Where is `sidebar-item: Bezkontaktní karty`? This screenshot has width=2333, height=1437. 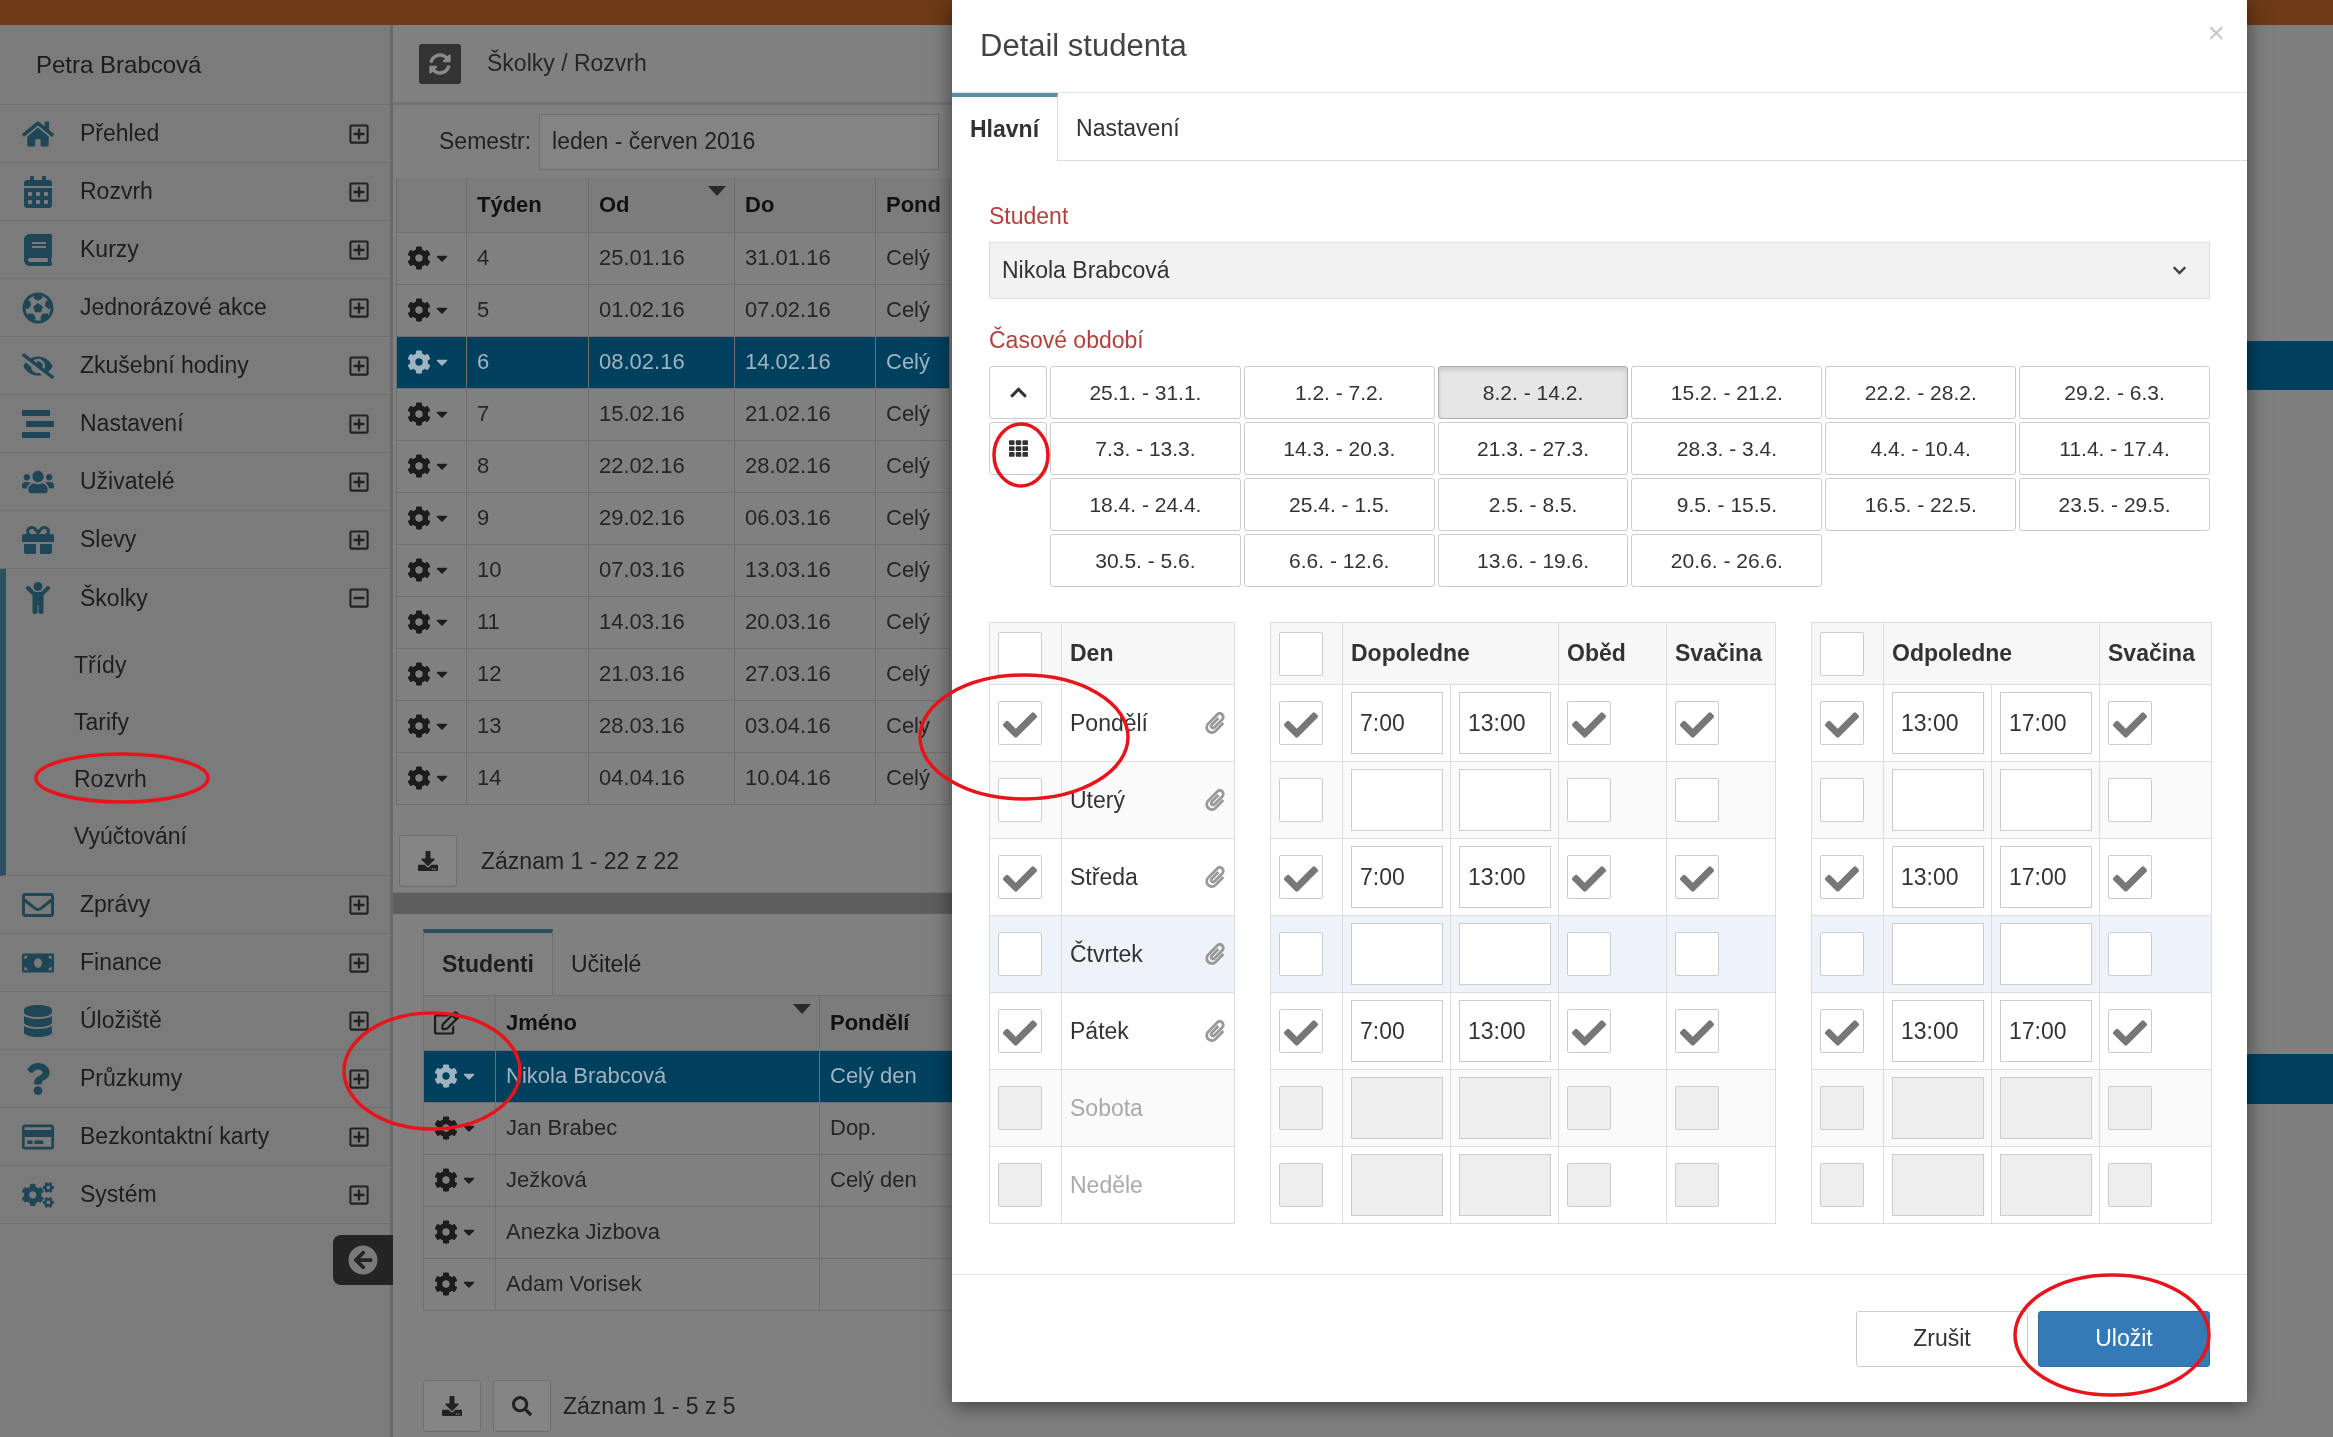
sidebar-item: Bezkontaktní karty is located at coordinates (195, 1137).